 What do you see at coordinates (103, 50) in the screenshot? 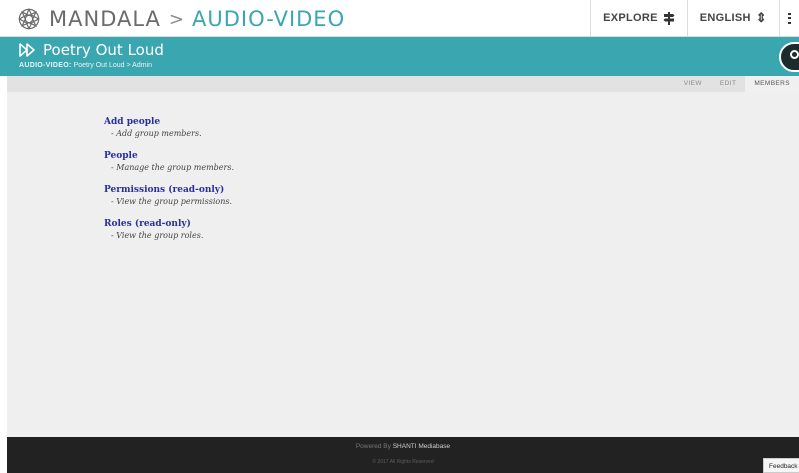
I see `page-title: Poetry Out Loud` at bounding box center [103, 50].